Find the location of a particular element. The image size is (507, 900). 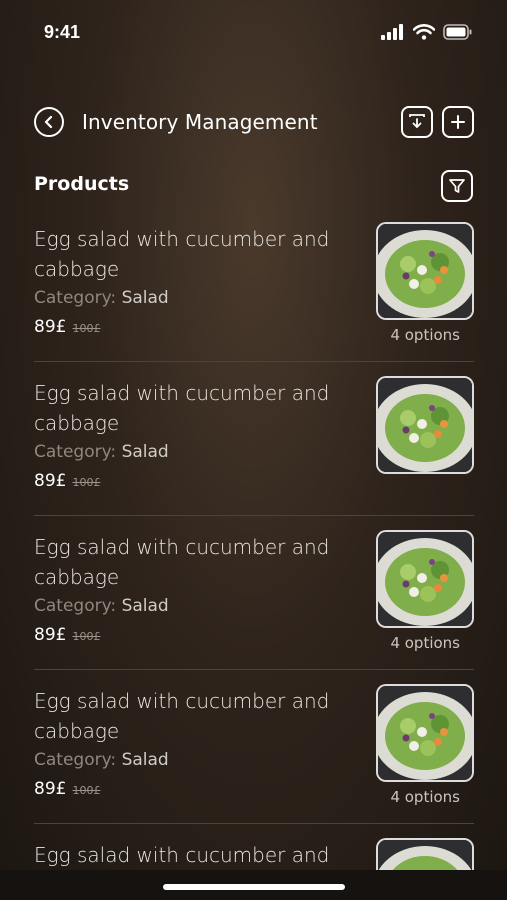

plus-icon is located at coordinates (458, 122).